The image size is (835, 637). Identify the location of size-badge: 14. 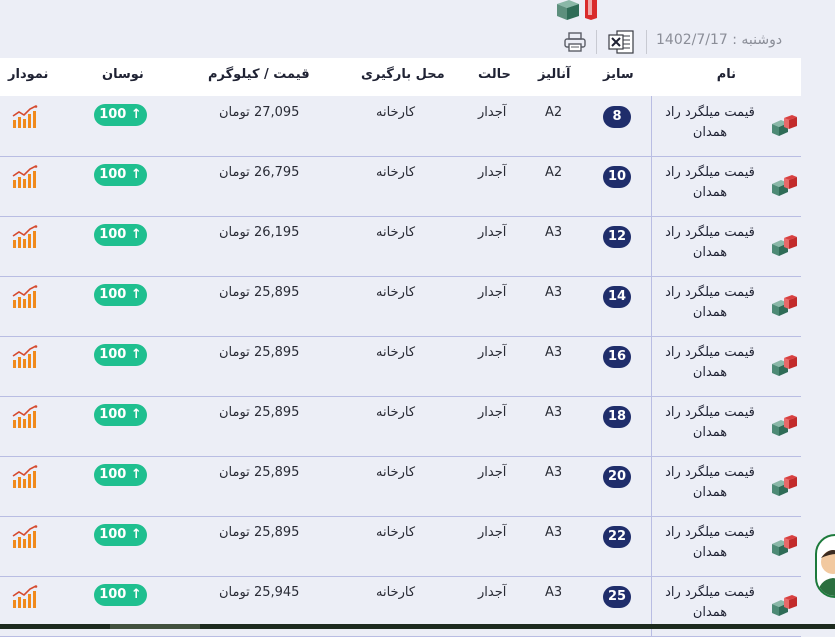
(617, 297).